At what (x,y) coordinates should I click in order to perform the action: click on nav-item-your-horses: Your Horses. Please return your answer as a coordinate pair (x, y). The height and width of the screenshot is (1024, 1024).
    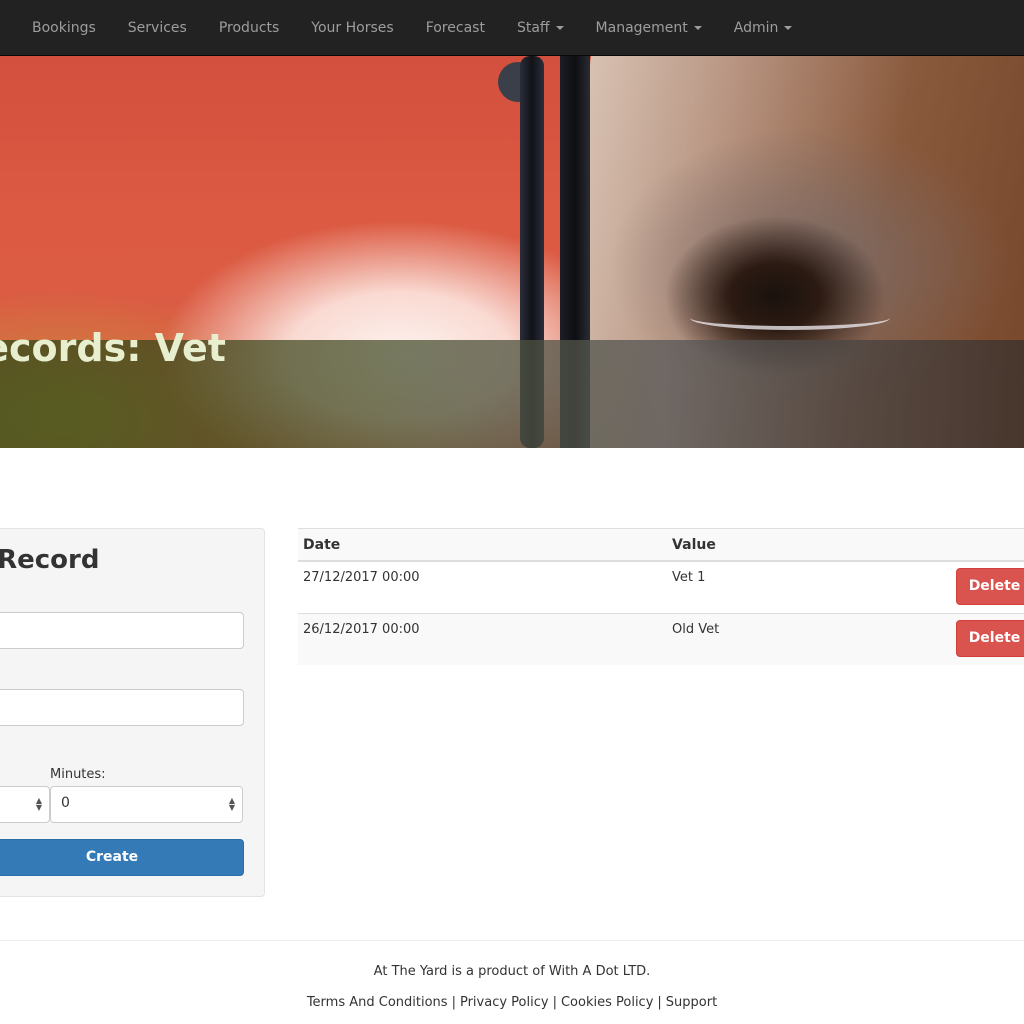
    Looking at the image, I should click on (352, 28).